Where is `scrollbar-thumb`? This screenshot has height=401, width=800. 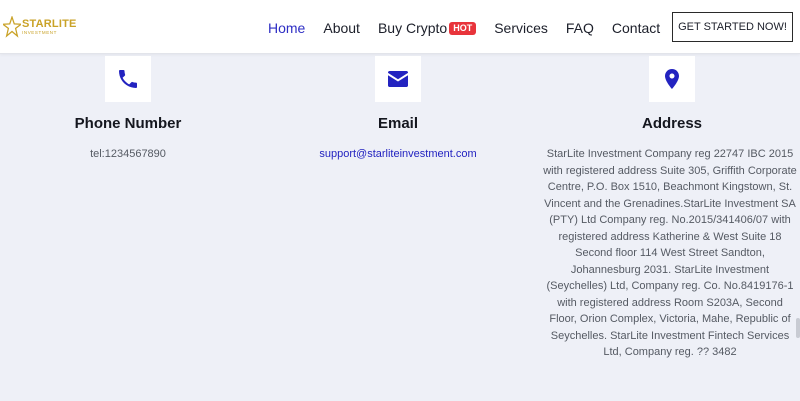 scrollbar-thumb is located at coordinates (798, 328).